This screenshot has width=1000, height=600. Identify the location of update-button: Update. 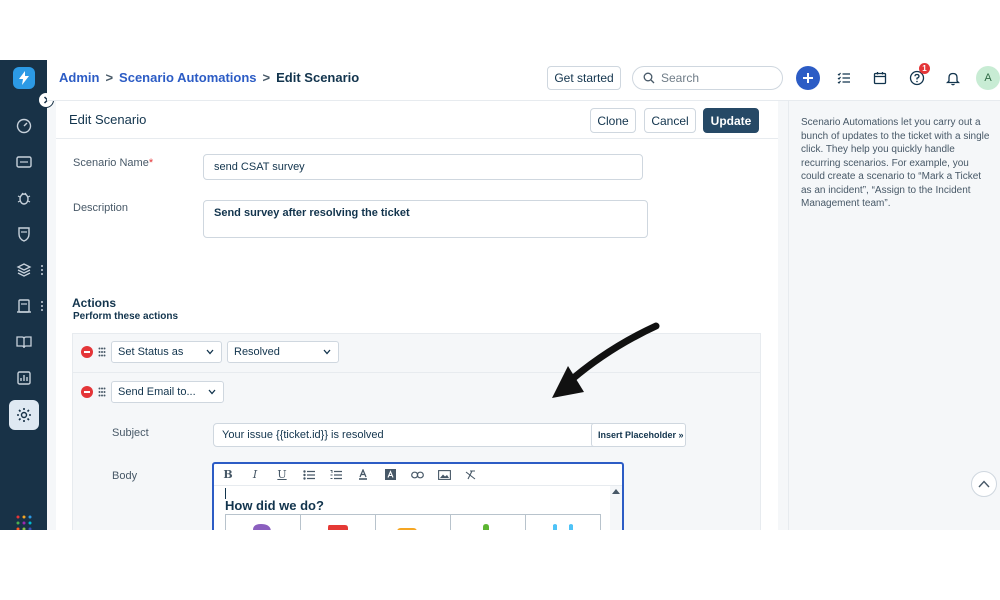
(731, 120).